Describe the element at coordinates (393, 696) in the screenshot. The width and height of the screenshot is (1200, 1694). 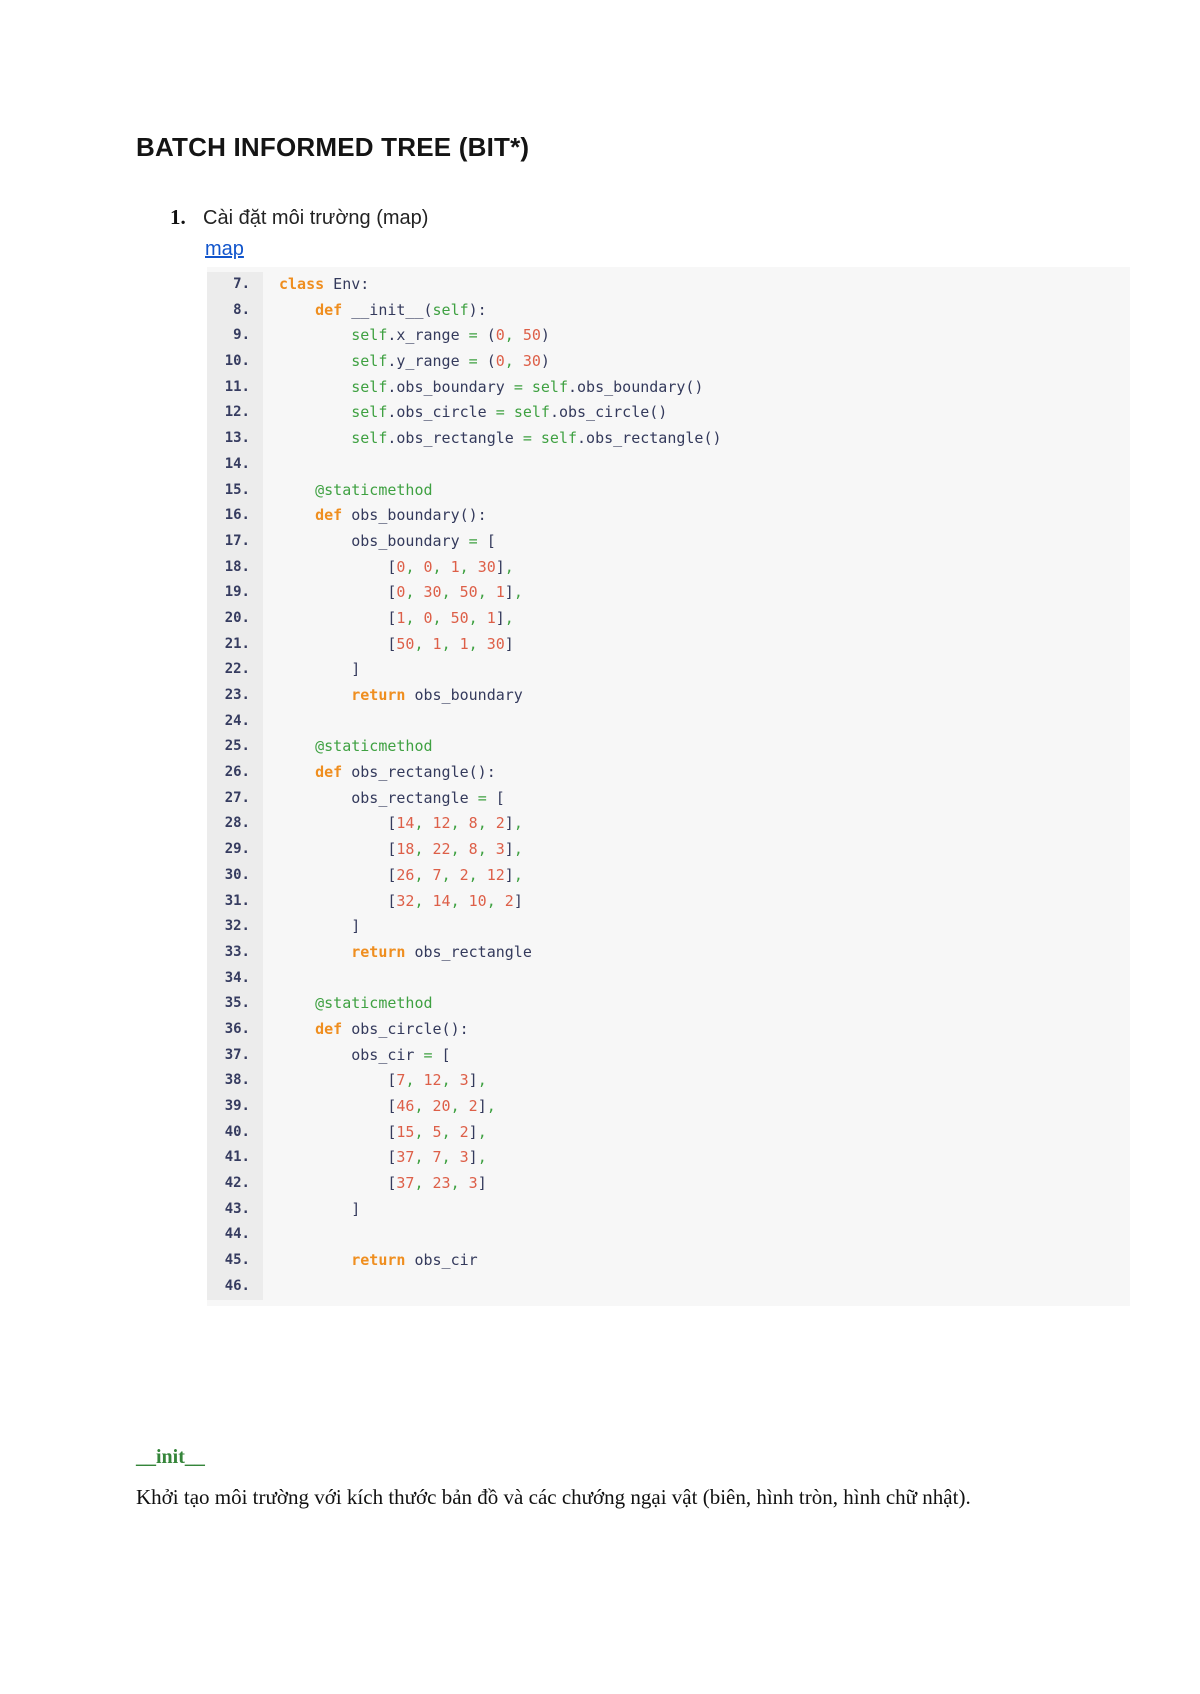
I see `code-text: return obs_boundary` at that location.